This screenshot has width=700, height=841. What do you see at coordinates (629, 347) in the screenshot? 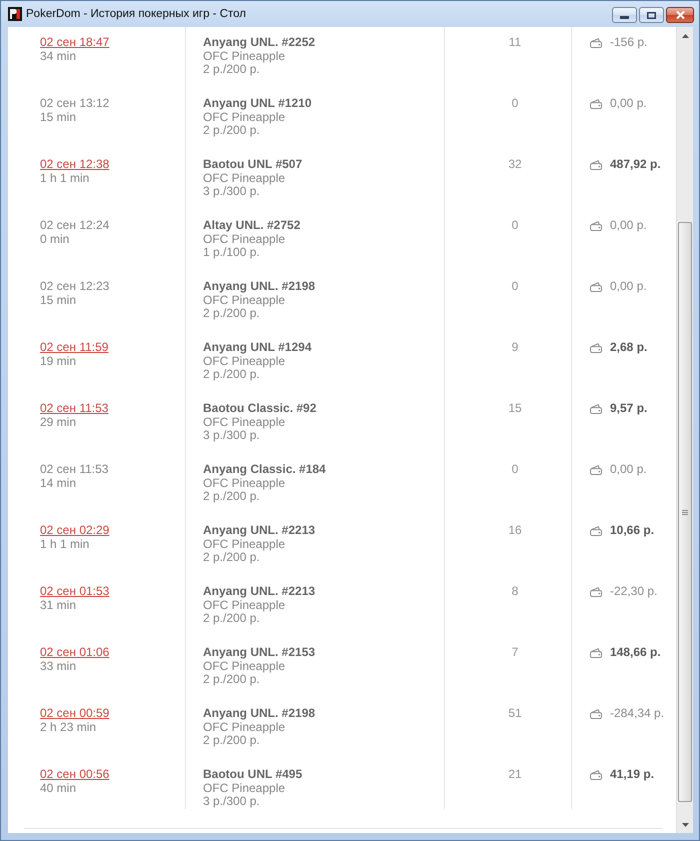
I see `amount-text: 2,68 р.` at bounding box center [629, 347].